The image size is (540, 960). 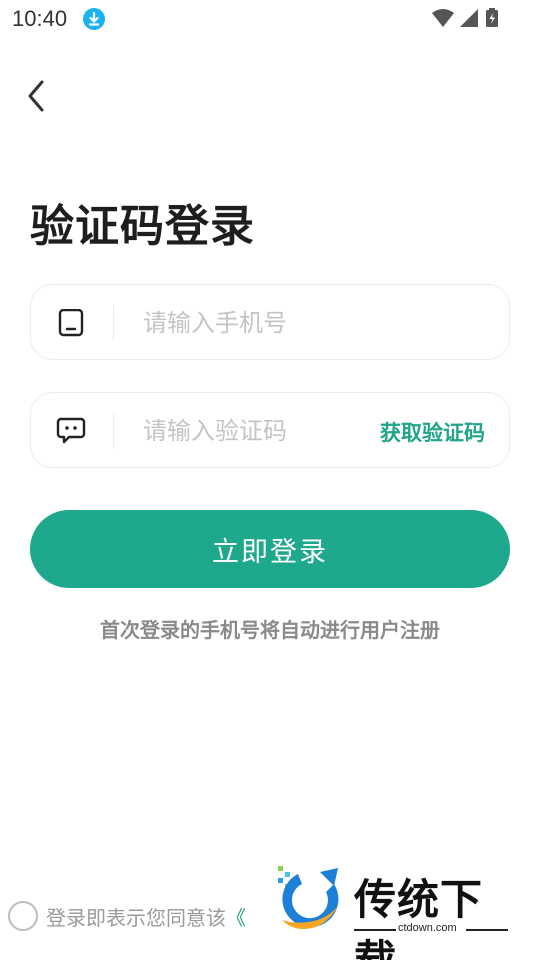 What do you see at coordinates (308, 897) in the screenshot?
I see `watermark-logo-icon` at bounding box center [308, 897].